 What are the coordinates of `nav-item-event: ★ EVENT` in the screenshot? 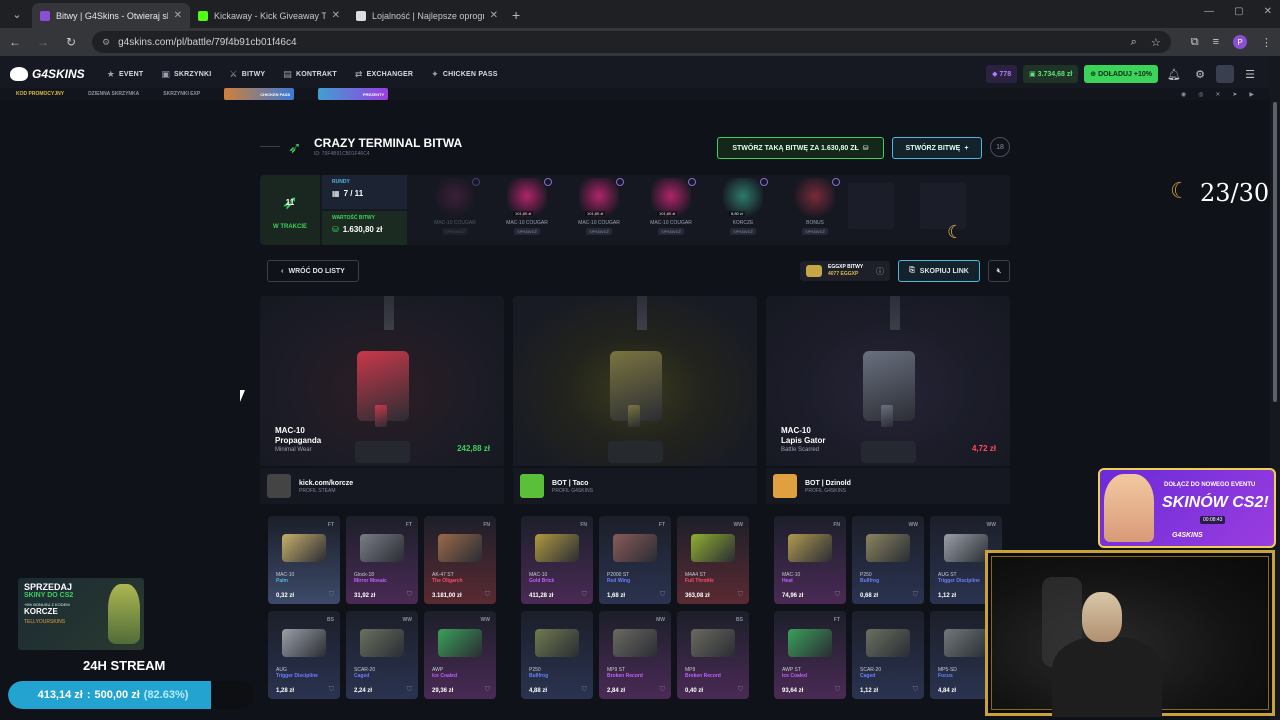 It's located at (125, 74).